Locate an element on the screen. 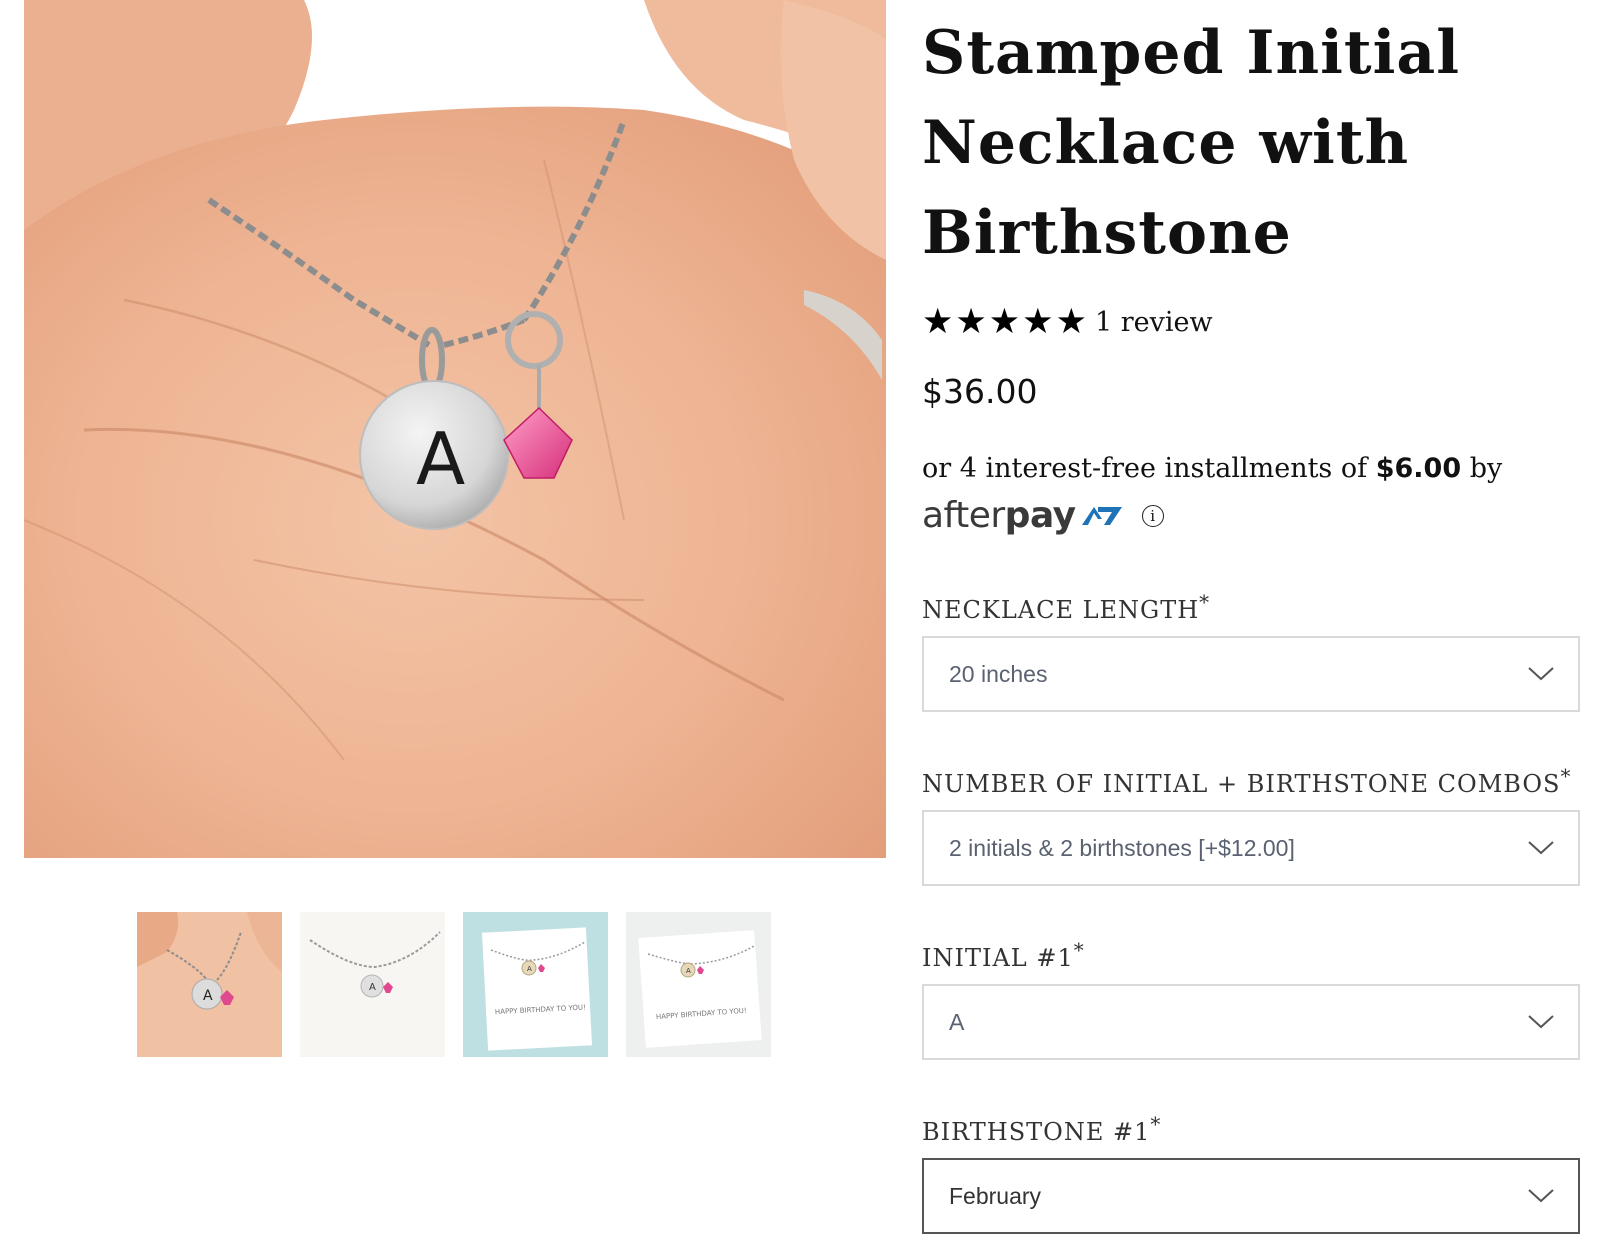 The height and width of the screenshot is (1256, 1598). product-price: $36.00 is located at coordinates (980, 391).